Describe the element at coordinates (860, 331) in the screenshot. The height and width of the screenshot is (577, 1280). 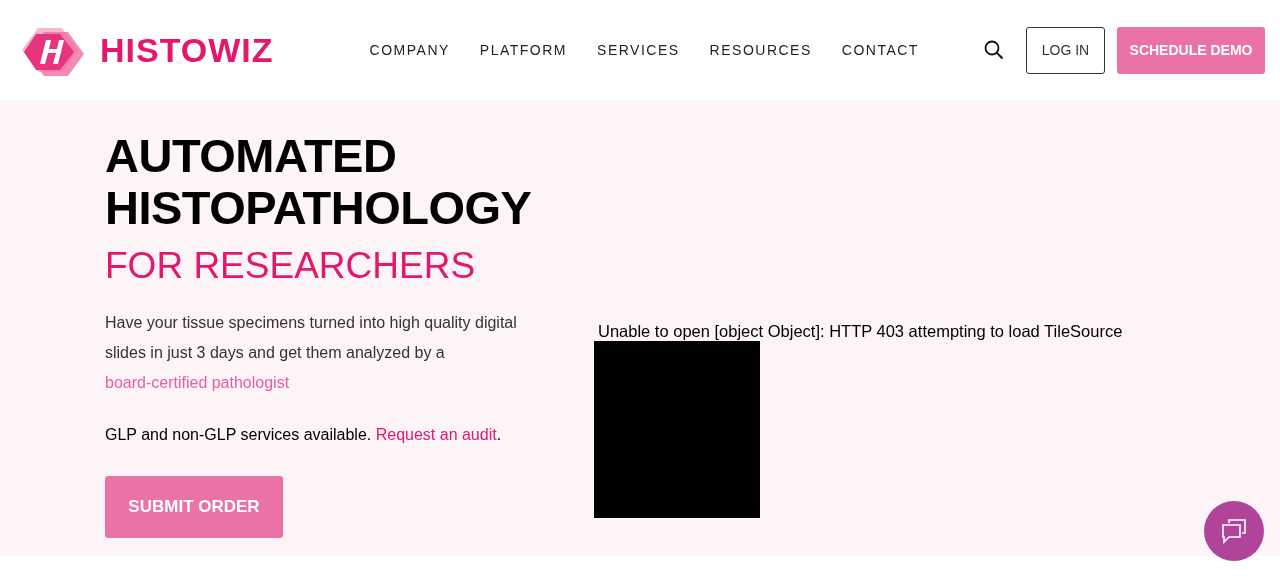
I see `viewer-error-text: Unable to open [object Object]: HTTP 403 attempting to load TileSource` at that location.